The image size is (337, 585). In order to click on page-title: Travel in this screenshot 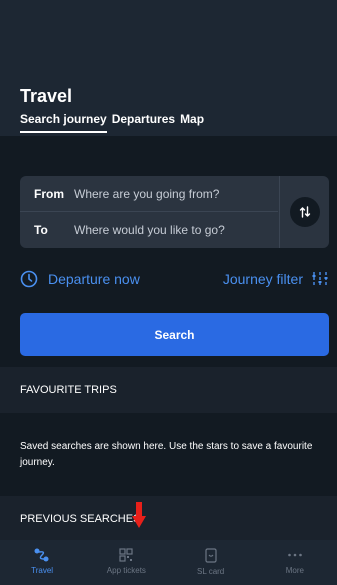, I will do `click(46, 96)`.